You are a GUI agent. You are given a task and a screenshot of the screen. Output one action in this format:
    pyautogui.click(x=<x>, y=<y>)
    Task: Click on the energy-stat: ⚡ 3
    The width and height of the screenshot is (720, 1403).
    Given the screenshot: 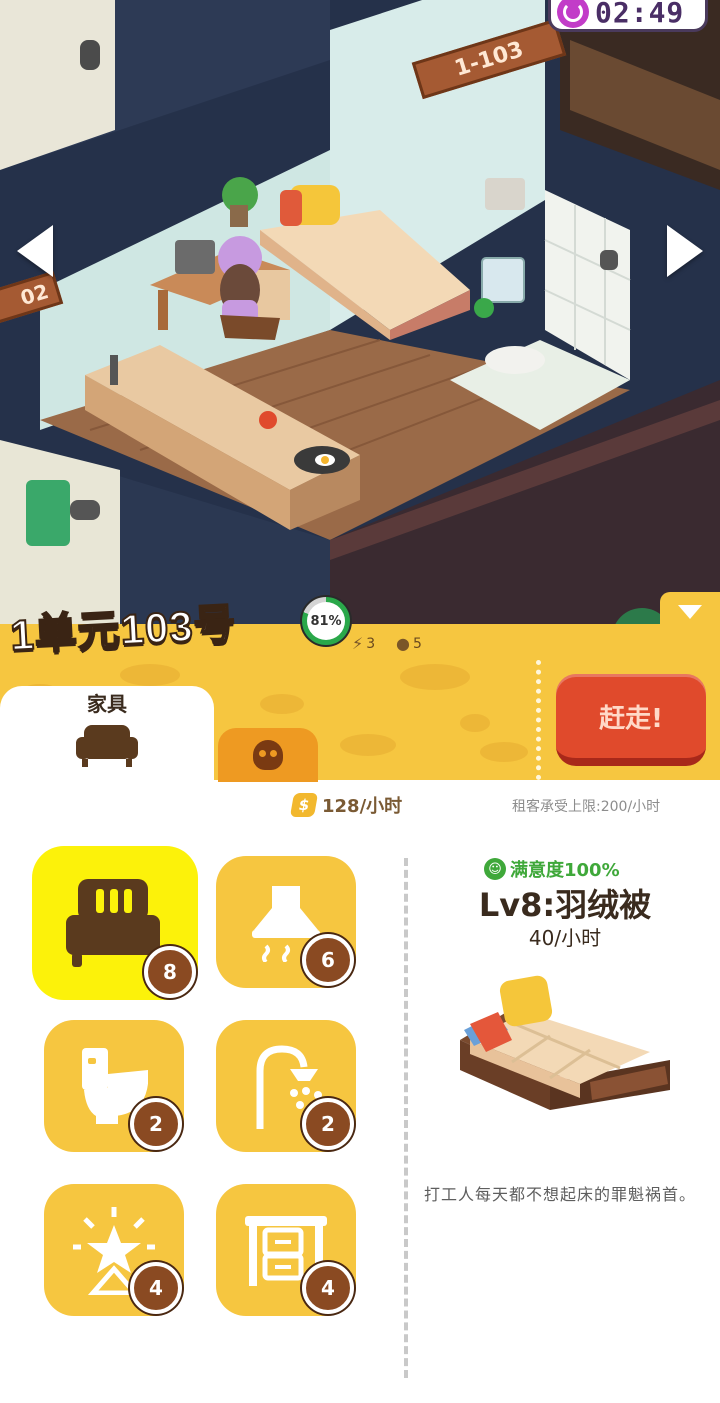 What is the action you would take?
    pyautogui.click(x=363, y=643)
    